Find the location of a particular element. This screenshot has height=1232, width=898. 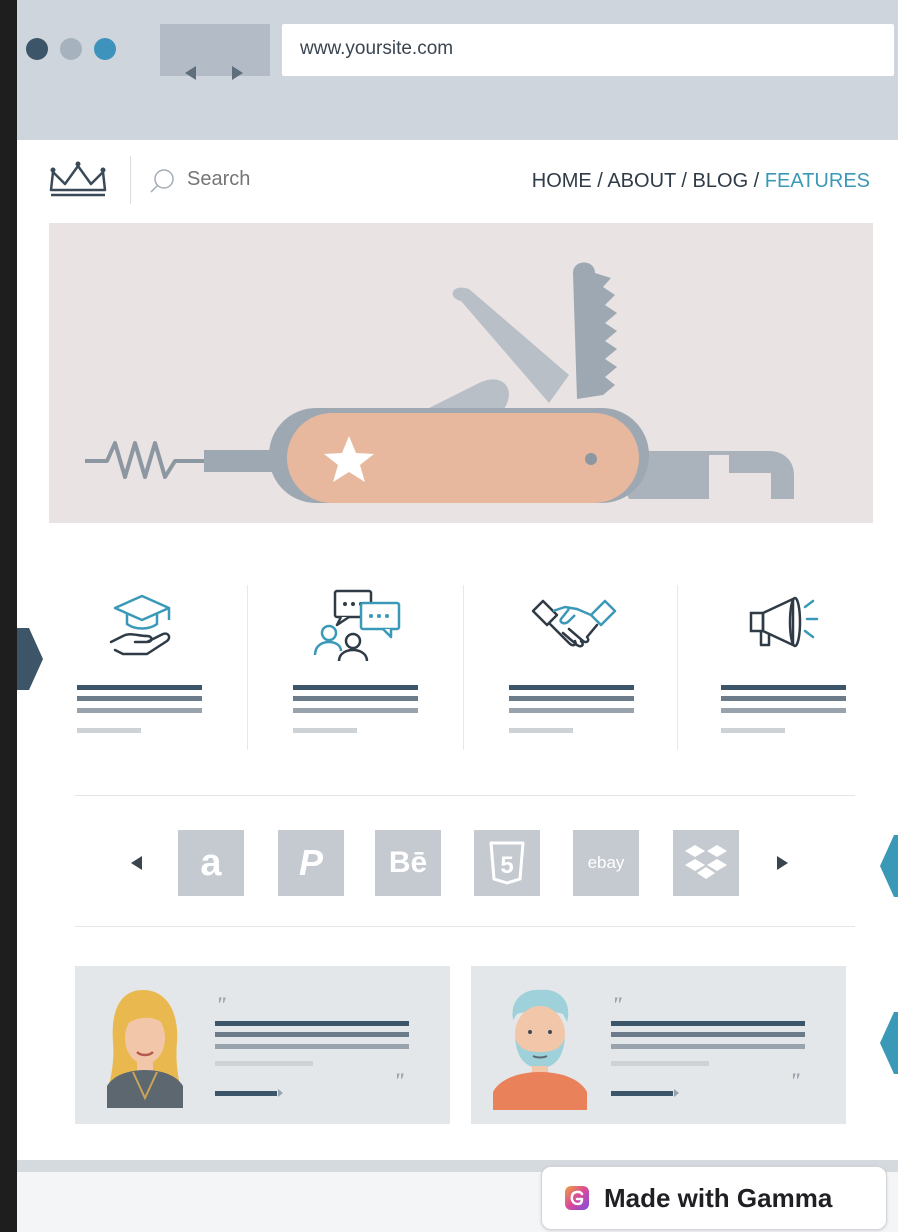

search-icon is located at coordinates (162, 182).